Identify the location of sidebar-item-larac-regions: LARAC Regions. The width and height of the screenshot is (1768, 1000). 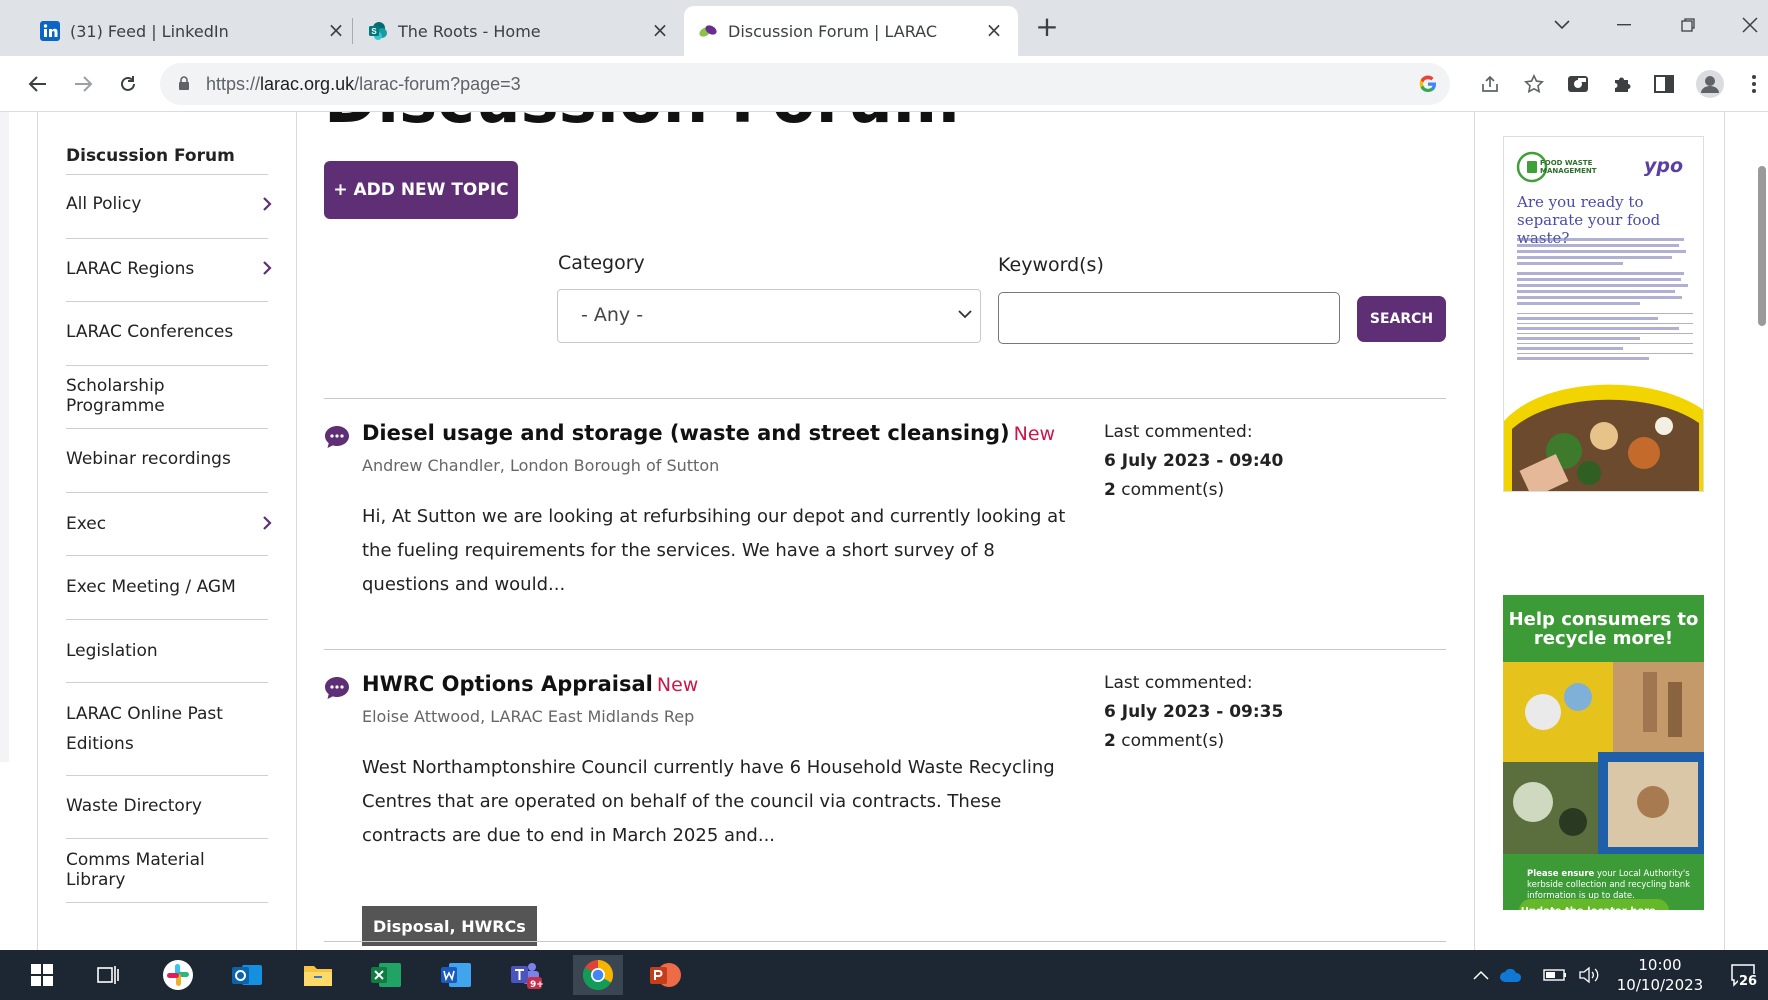
(169, 270).